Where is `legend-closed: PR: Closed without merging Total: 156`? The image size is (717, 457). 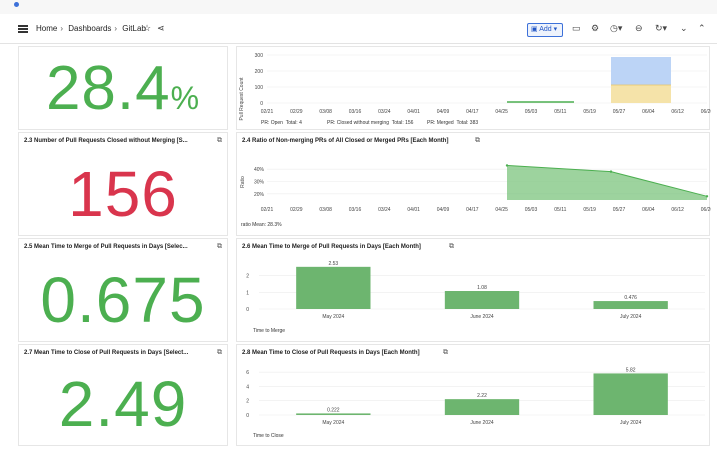
legend-closed: PR: Closed without merging Total: 156 is located at coordinates (370, 123).